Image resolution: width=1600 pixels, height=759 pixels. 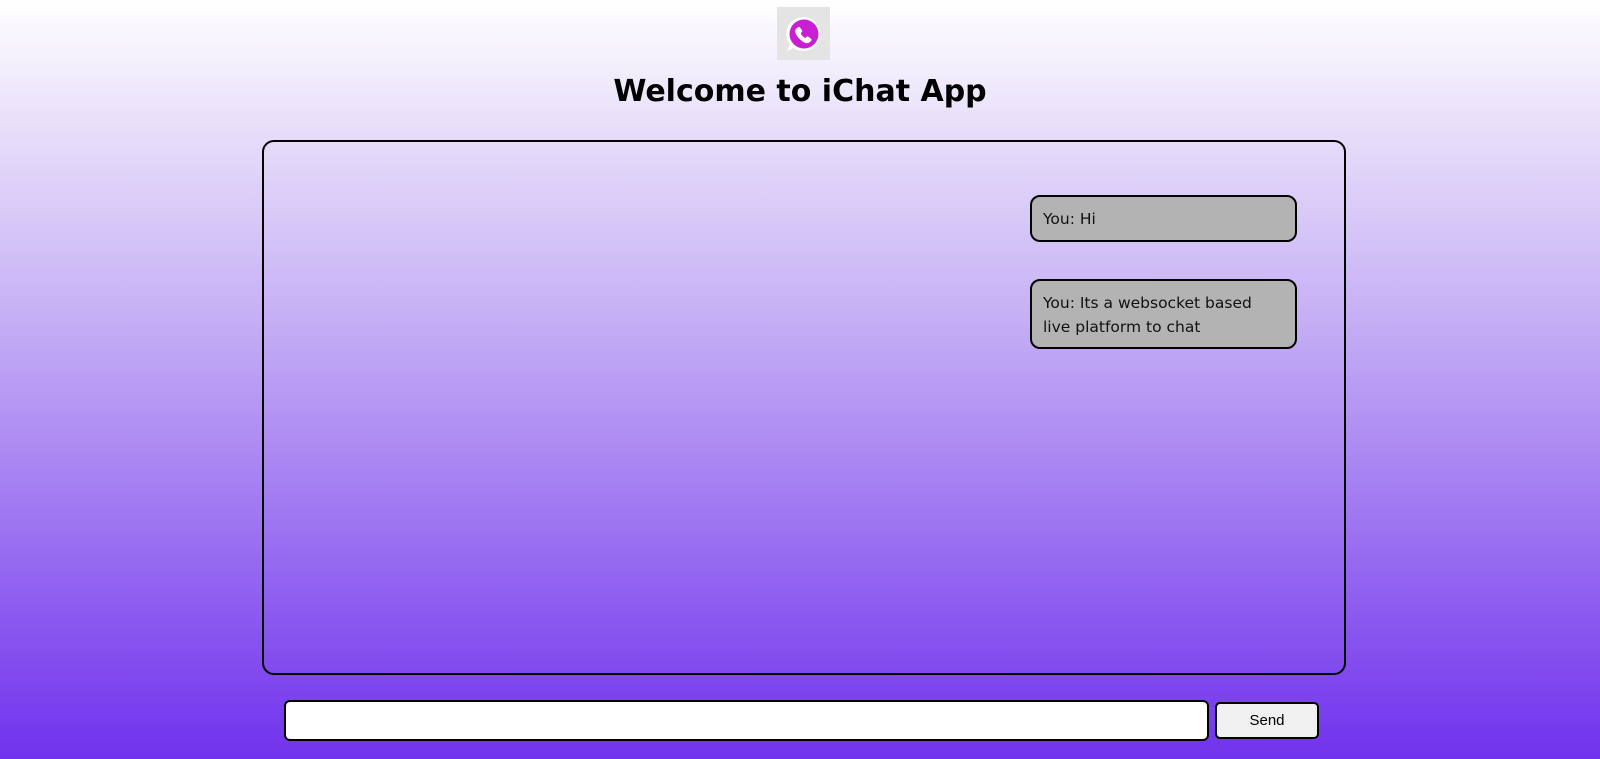 I want to click on message-input, so click(x=746, y=720).